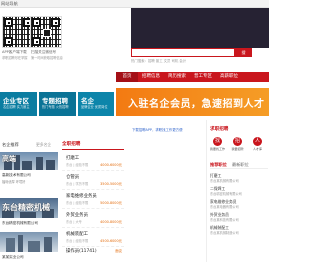  I want to click on hot-search-words: 热门搜索：招聘 普工 文员 司机 会计, so click(158, 60).